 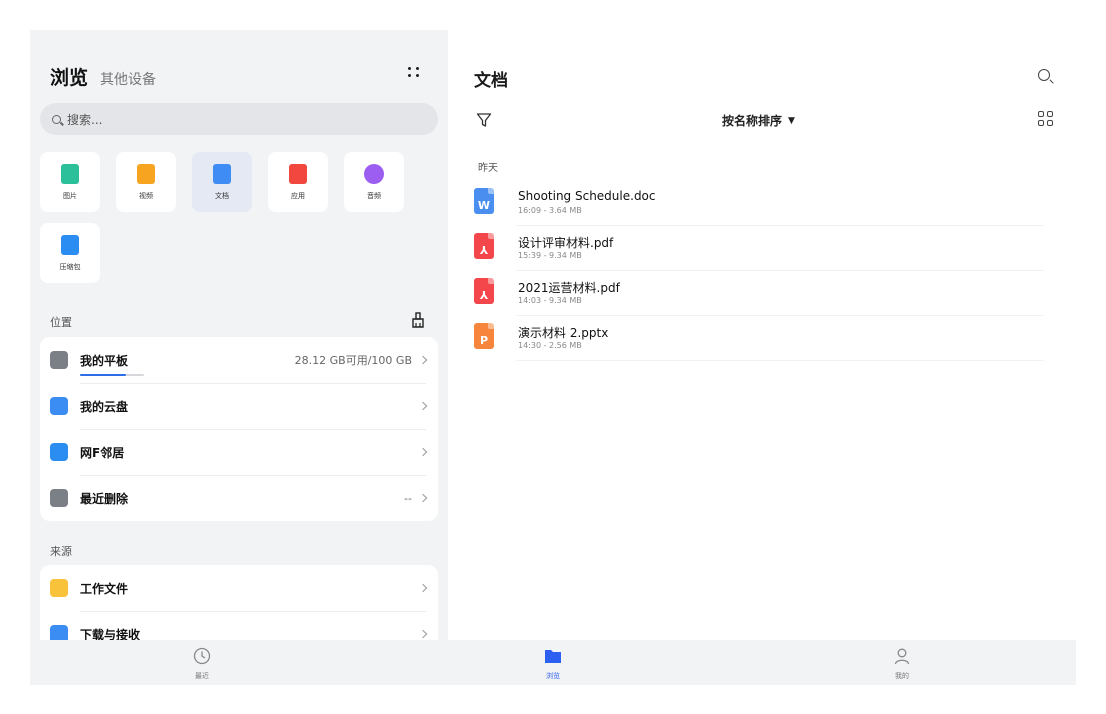 I want to click on source-section-label: 来源, so click(x=61, y=551).